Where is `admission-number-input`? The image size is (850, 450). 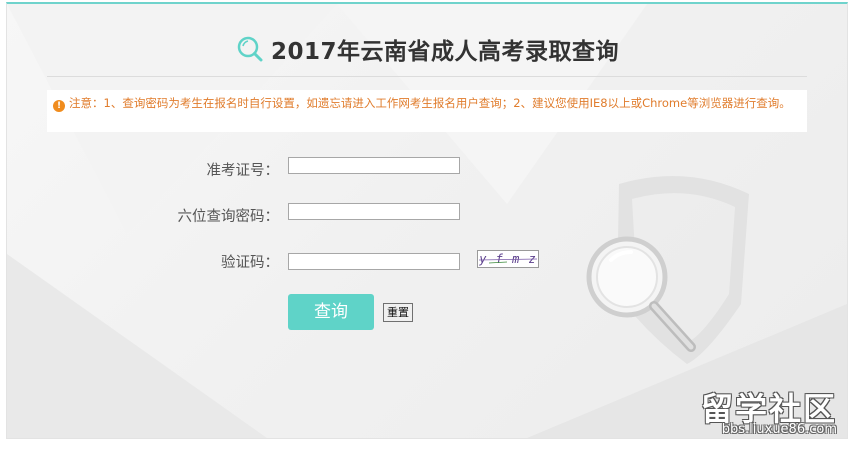 admission-number-input is located at coordinates (374, 165).